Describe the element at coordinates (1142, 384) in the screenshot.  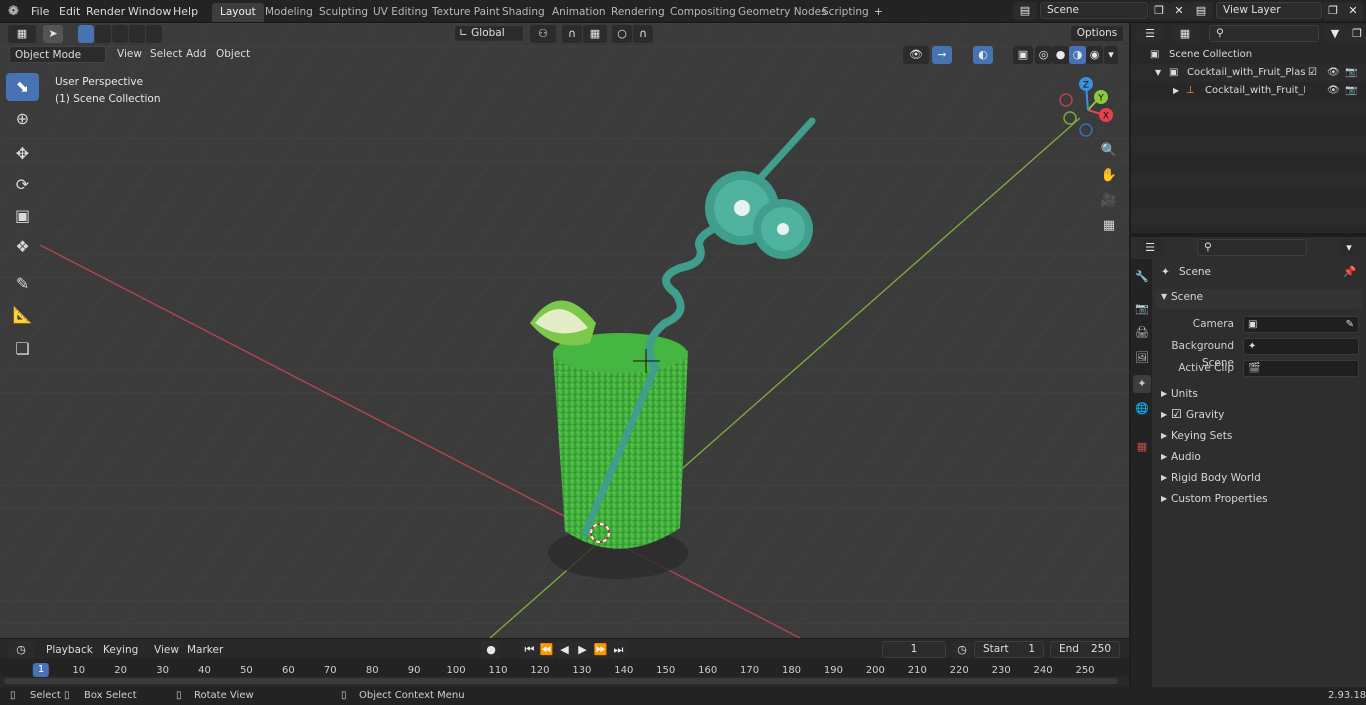
I see `scene-properties-tab-icon: ✦` at that location.